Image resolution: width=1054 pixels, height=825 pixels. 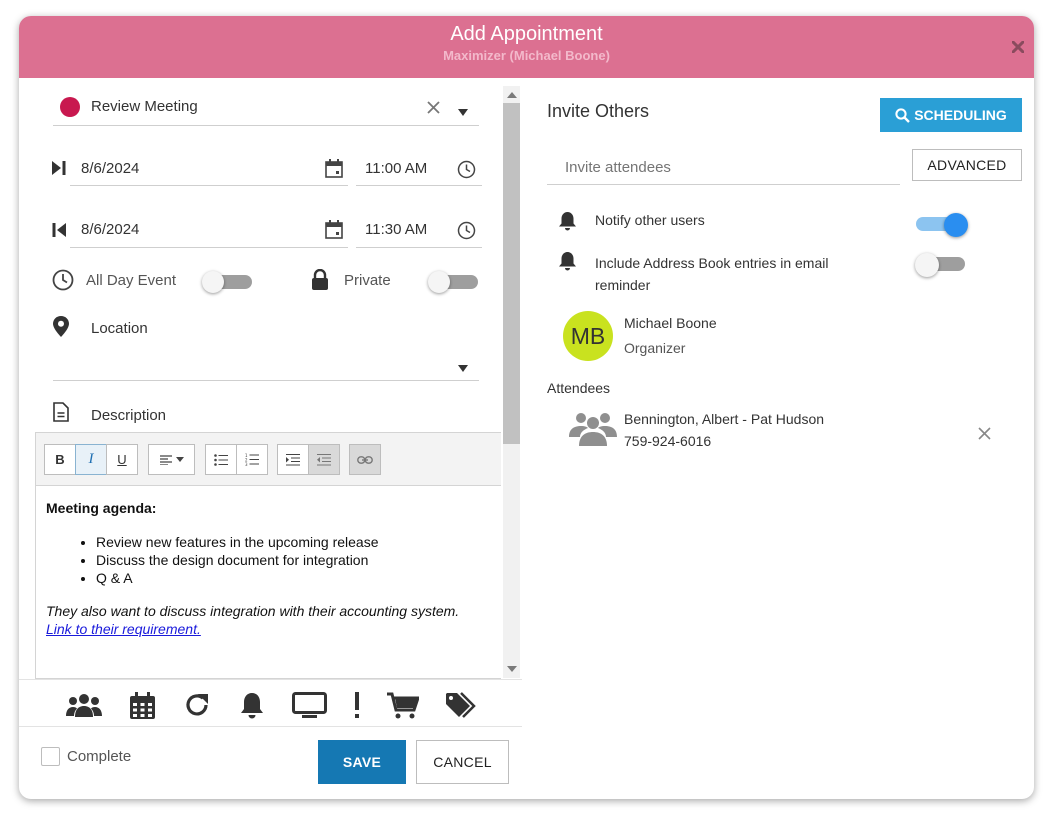 What do you see at coordinates (598, 111) in the screenshot?
I see `invite-title: Invite Others` at bounding box center [598, 111].